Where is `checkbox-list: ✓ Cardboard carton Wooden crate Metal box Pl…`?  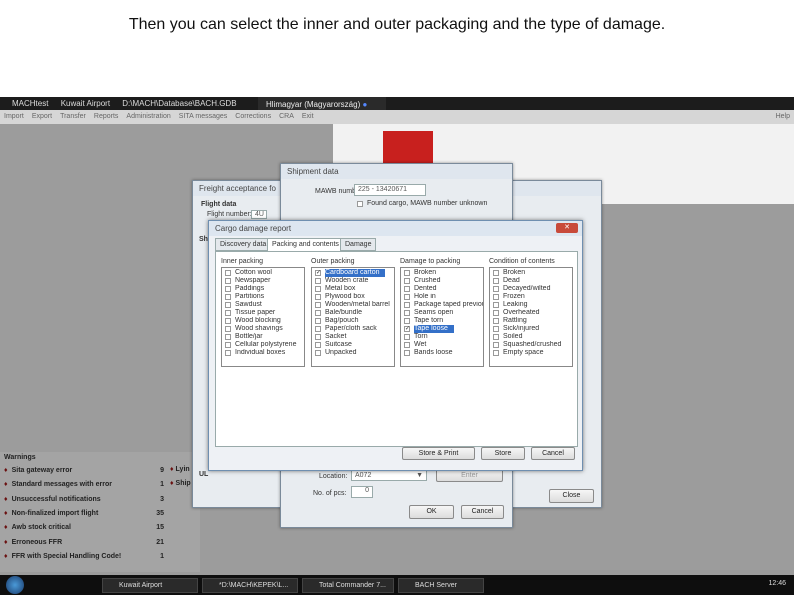 checkbox-list: ✓ Cardboard carton Wooden crate Metal box Pl… is located at coordinates (353, 317).